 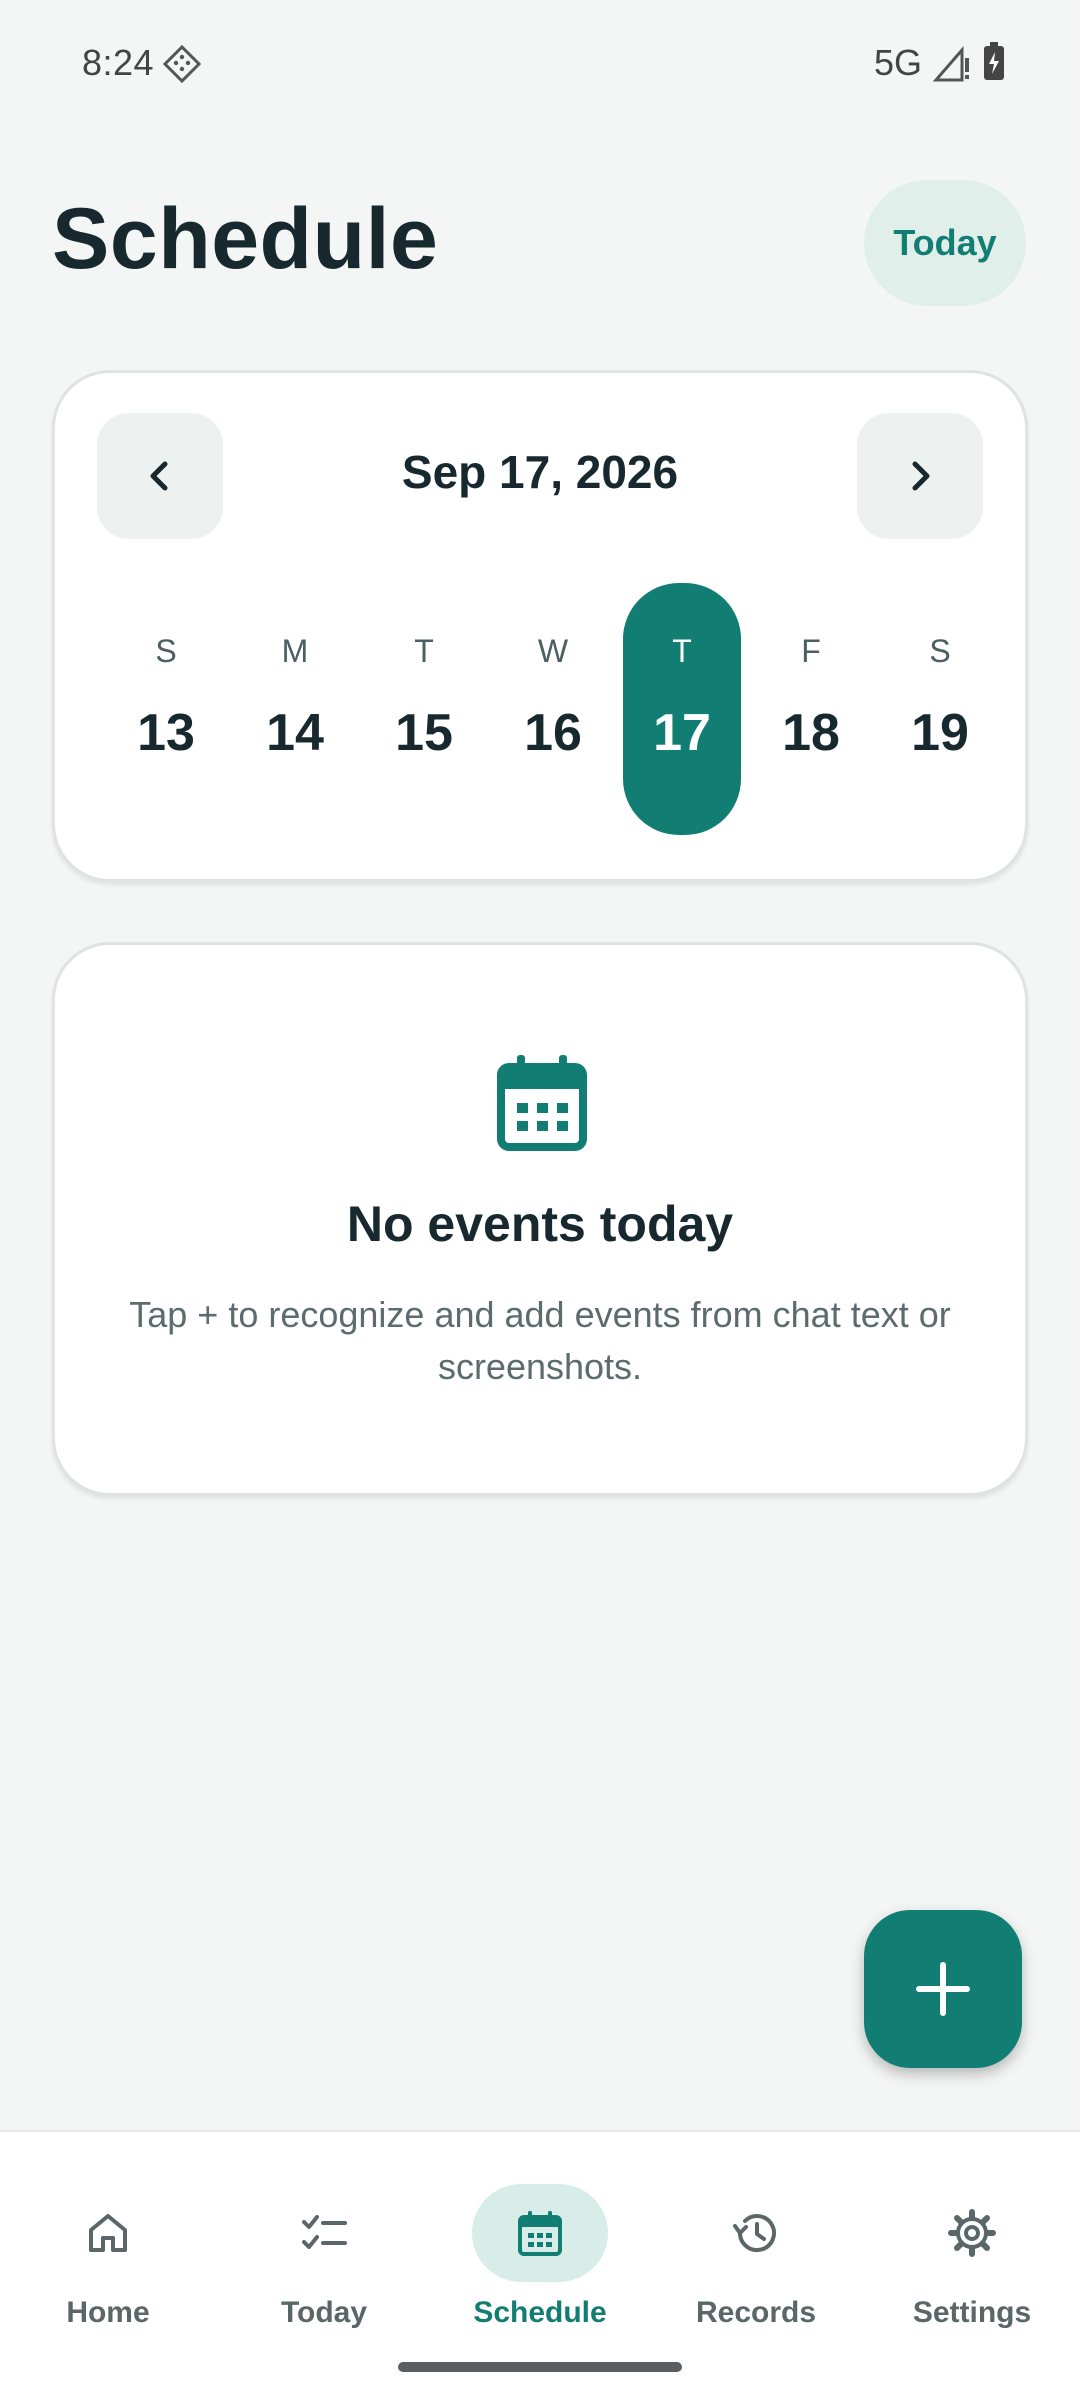 What do you see at coordinates (540, 64) in the screenshot?
I see `status-bar: 8:24 5G` at bounding box center [540, 64].